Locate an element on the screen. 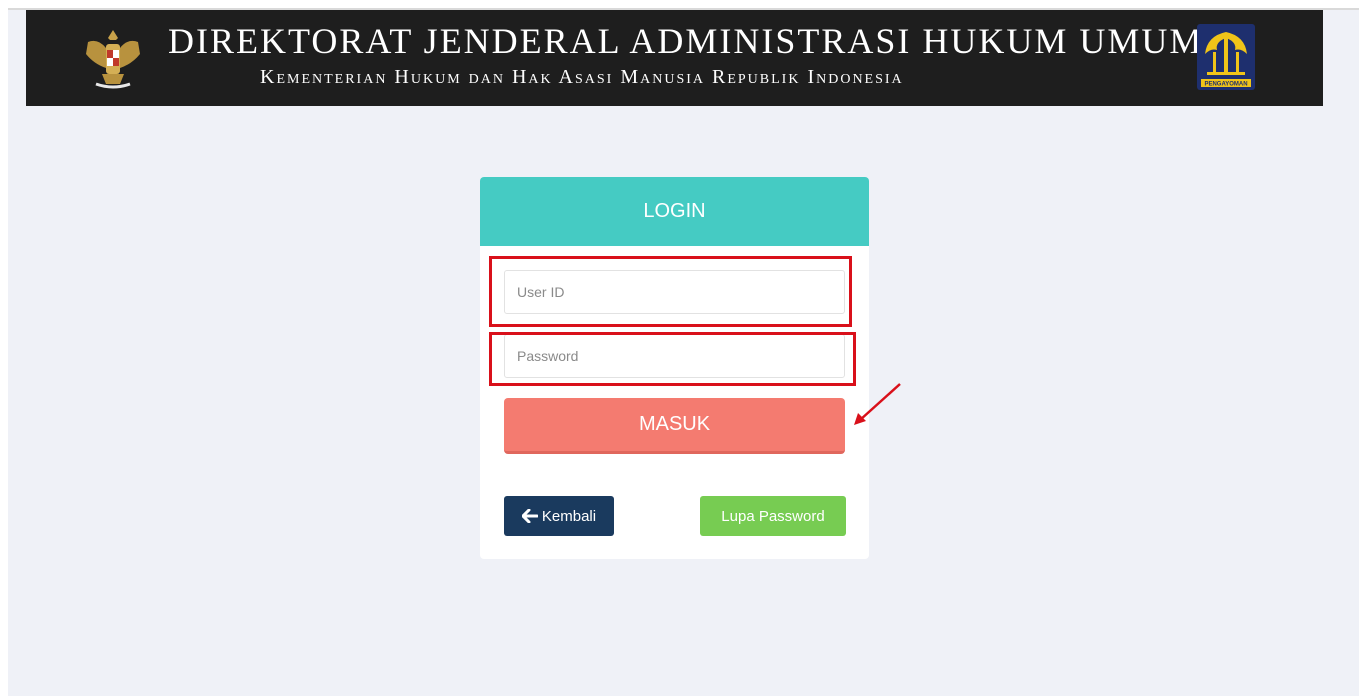  kembali-button: Kembali is located at coordinates (559, 516).